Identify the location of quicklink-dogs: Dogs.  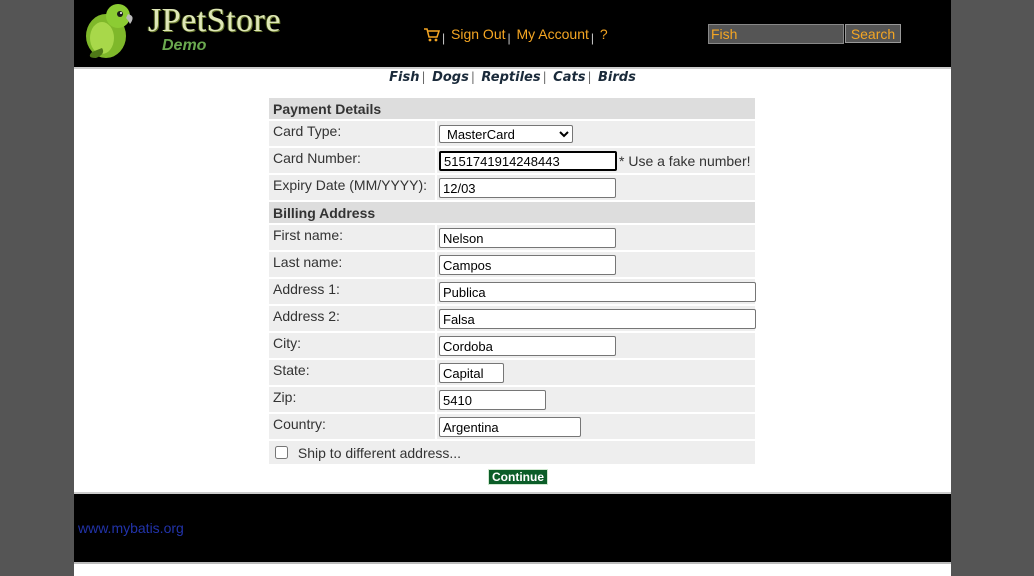
(450, 77).